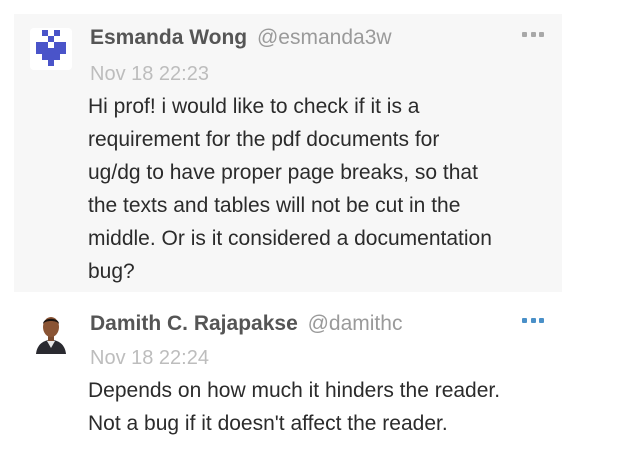 This screenshot has width=625, height=456. I want to click on user-photo-avatar, so click(51, 333).